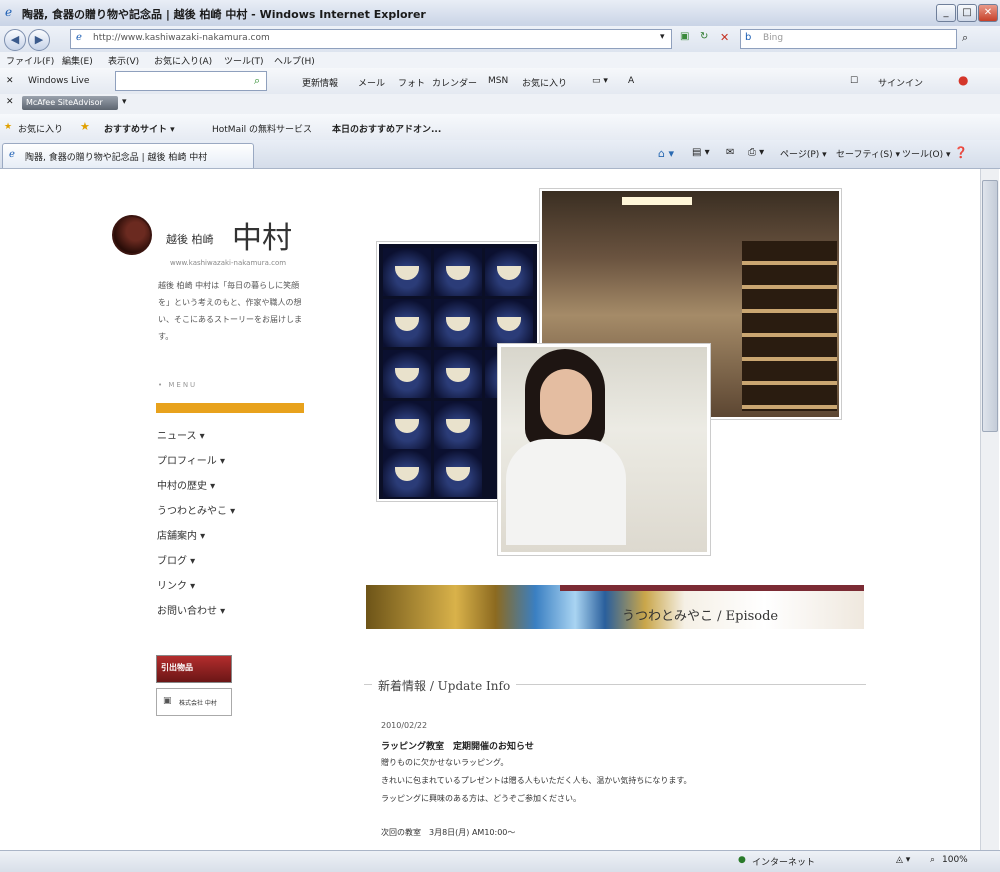 The image size is (1000, 872). Describe the element at coordinates (191, 81) in the screenshot. I see `live-search-input` at that location.